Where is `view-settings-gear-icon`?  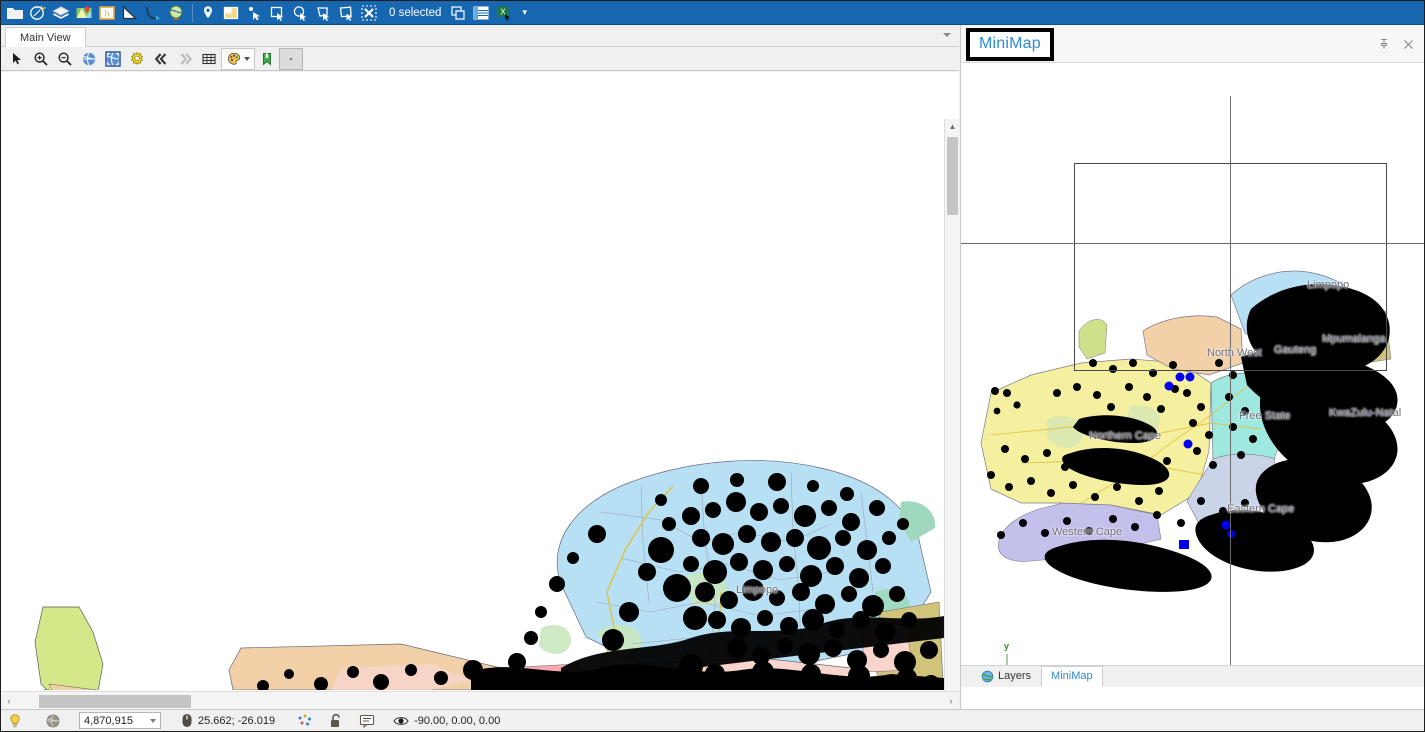
view-settings-gear-icon is located at coordinates (137, 59).